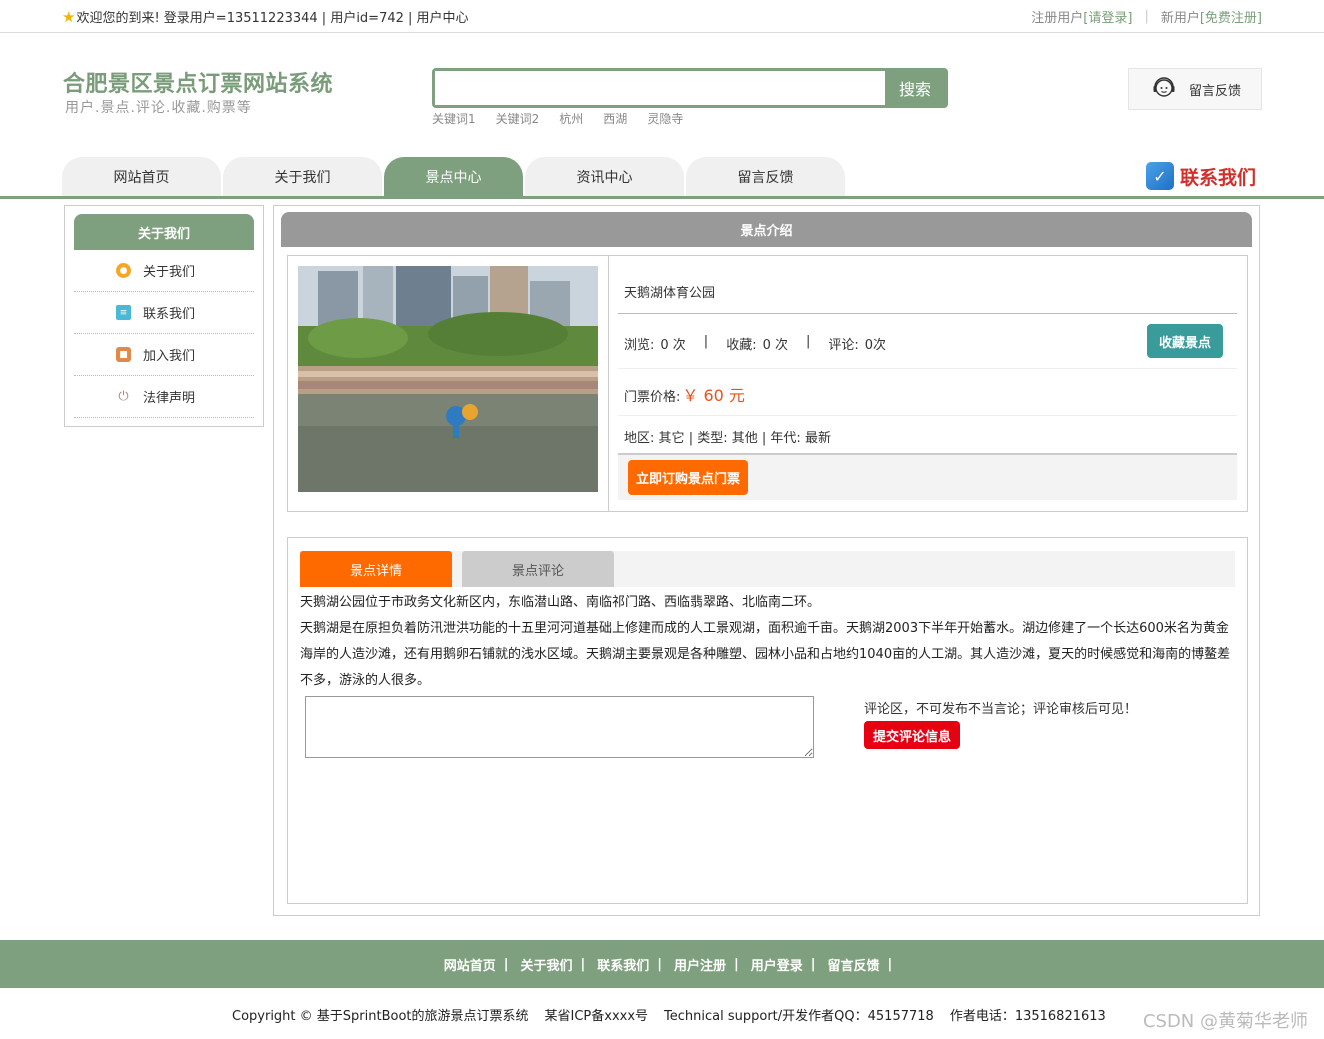  I want to click on sidebar-item-label: 法律声明, so click(169, 398).